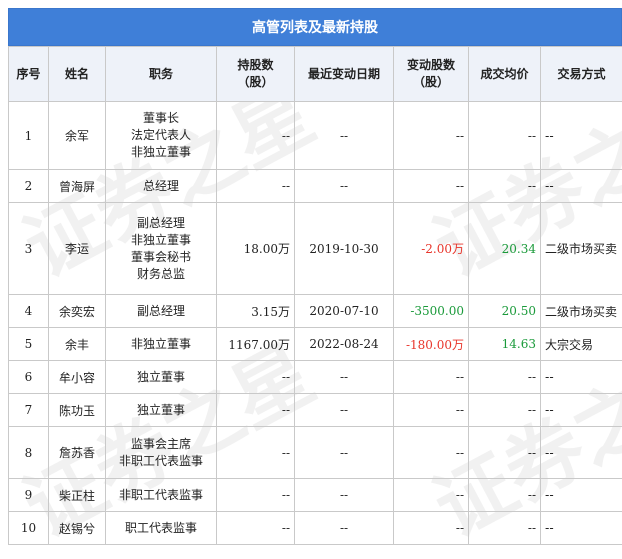  What do you see at coordinates (77, 74) in the screenshot?
I see `header-name: 姓名` at bounding box center [77, 74].